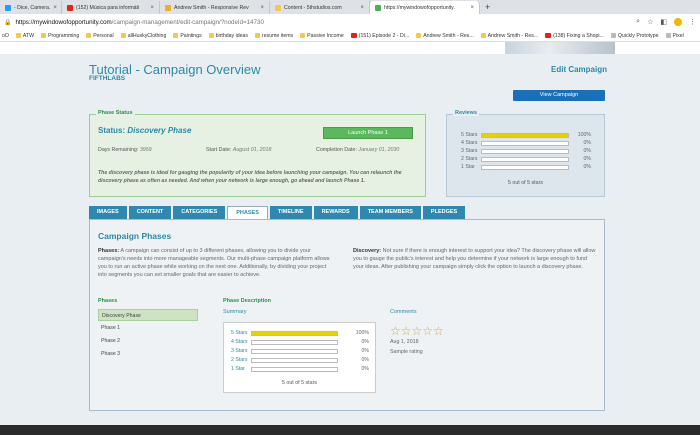 The width and height of the screenshot is (700, 435). I want to click on browser-tab-label: Content - 5thstudios.com, so click(313, 7).